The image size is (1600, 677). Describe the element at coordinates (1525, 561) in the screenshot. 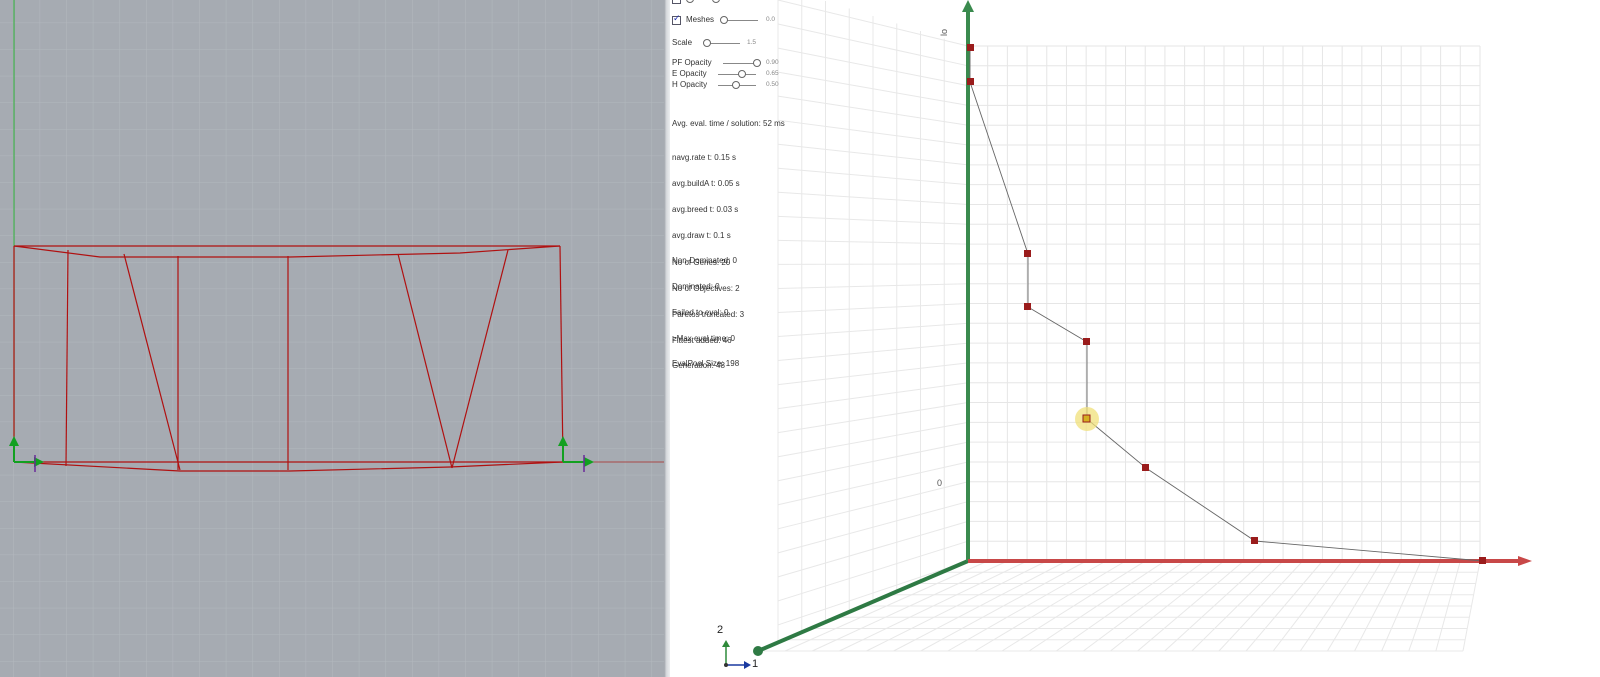

I see `x-axis-arrow-icon` at that location.